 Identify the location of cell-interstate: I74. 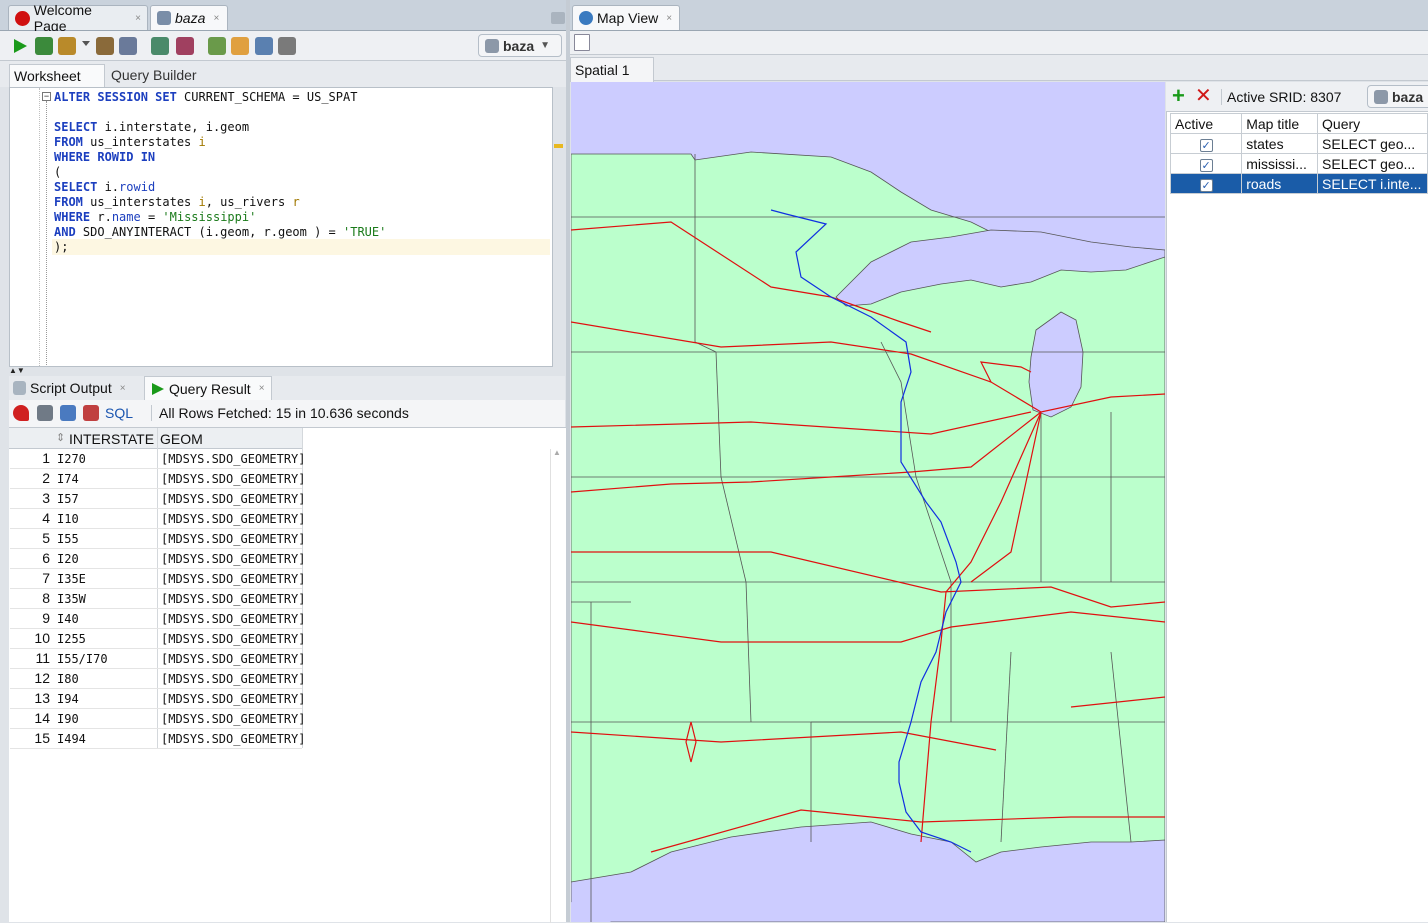
(68, 479).